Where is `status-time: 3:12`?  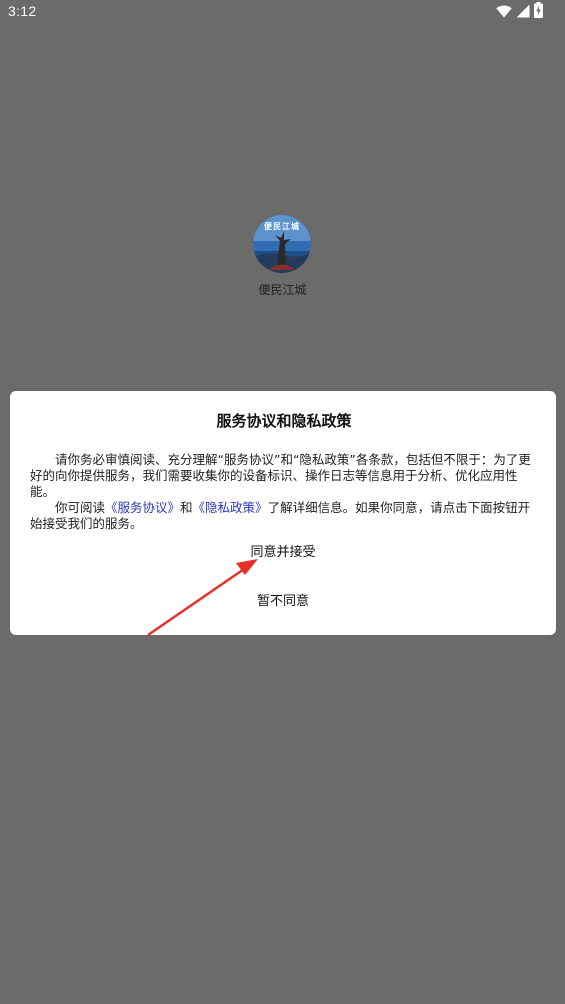 status-time: 3:12 is located at coordinates (22, 11).